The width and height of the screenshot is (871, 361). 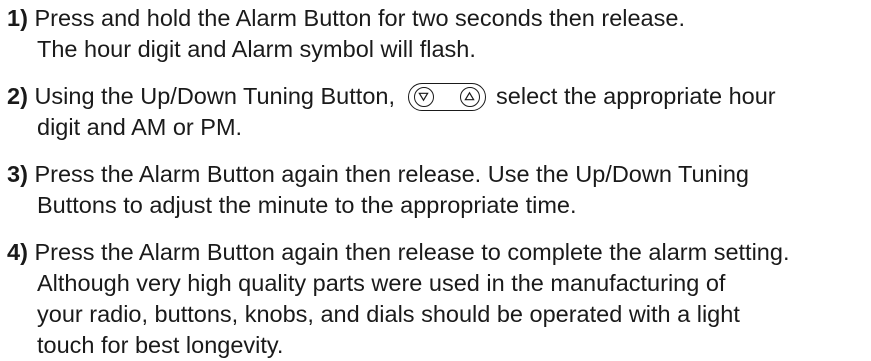 What do you see at coordinates (446, 97) in the screenshot?
I see `up-down-tuning-button-icon` at bounding box center [446, 97].